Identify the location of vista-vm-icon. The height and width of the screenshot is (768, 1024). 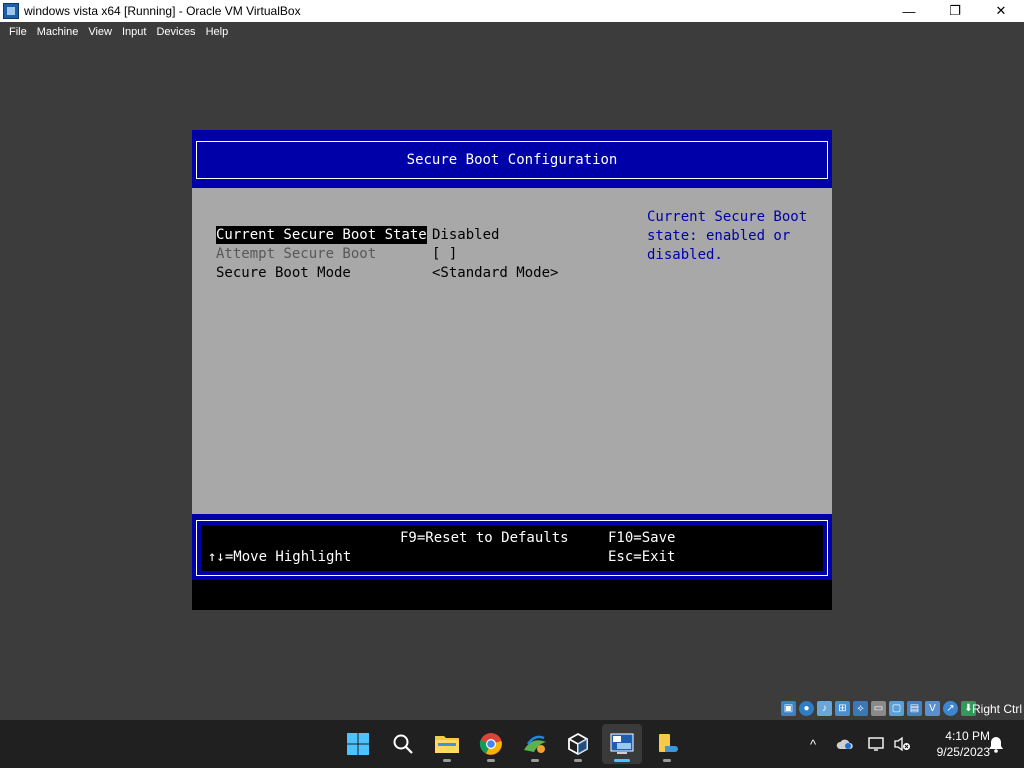
(622, 744).